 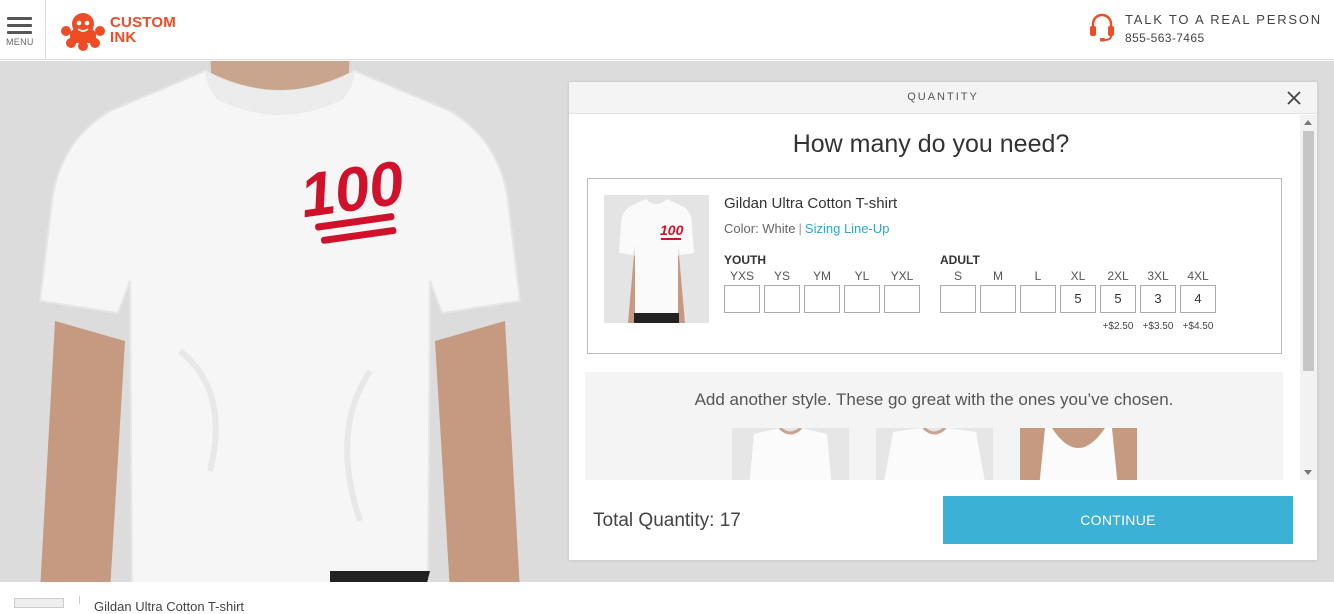 What do you see at coordinates (998, 276) in the screenshot?
I see `size-label: M` at bounding box center [998, 276].